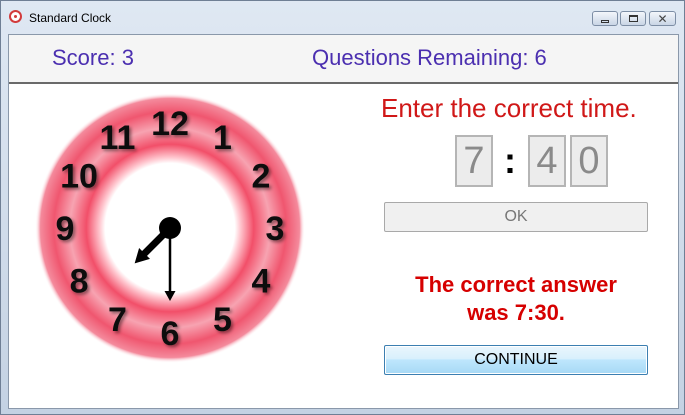 Image resolution: width=685 pixels, height=415 pixels. I want to click on minute-tens-input: 4, so click(547, 161).